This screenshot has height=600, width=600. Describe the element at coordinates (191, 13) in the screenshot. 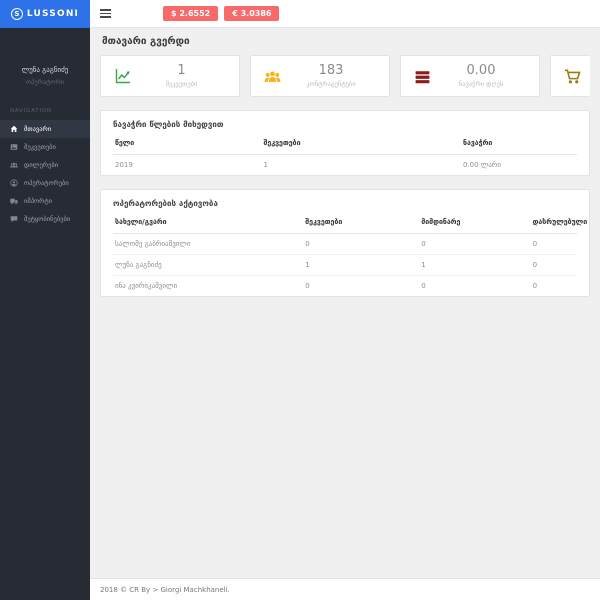

I see `usd-rate-badge: $ 2.6552` at that location.